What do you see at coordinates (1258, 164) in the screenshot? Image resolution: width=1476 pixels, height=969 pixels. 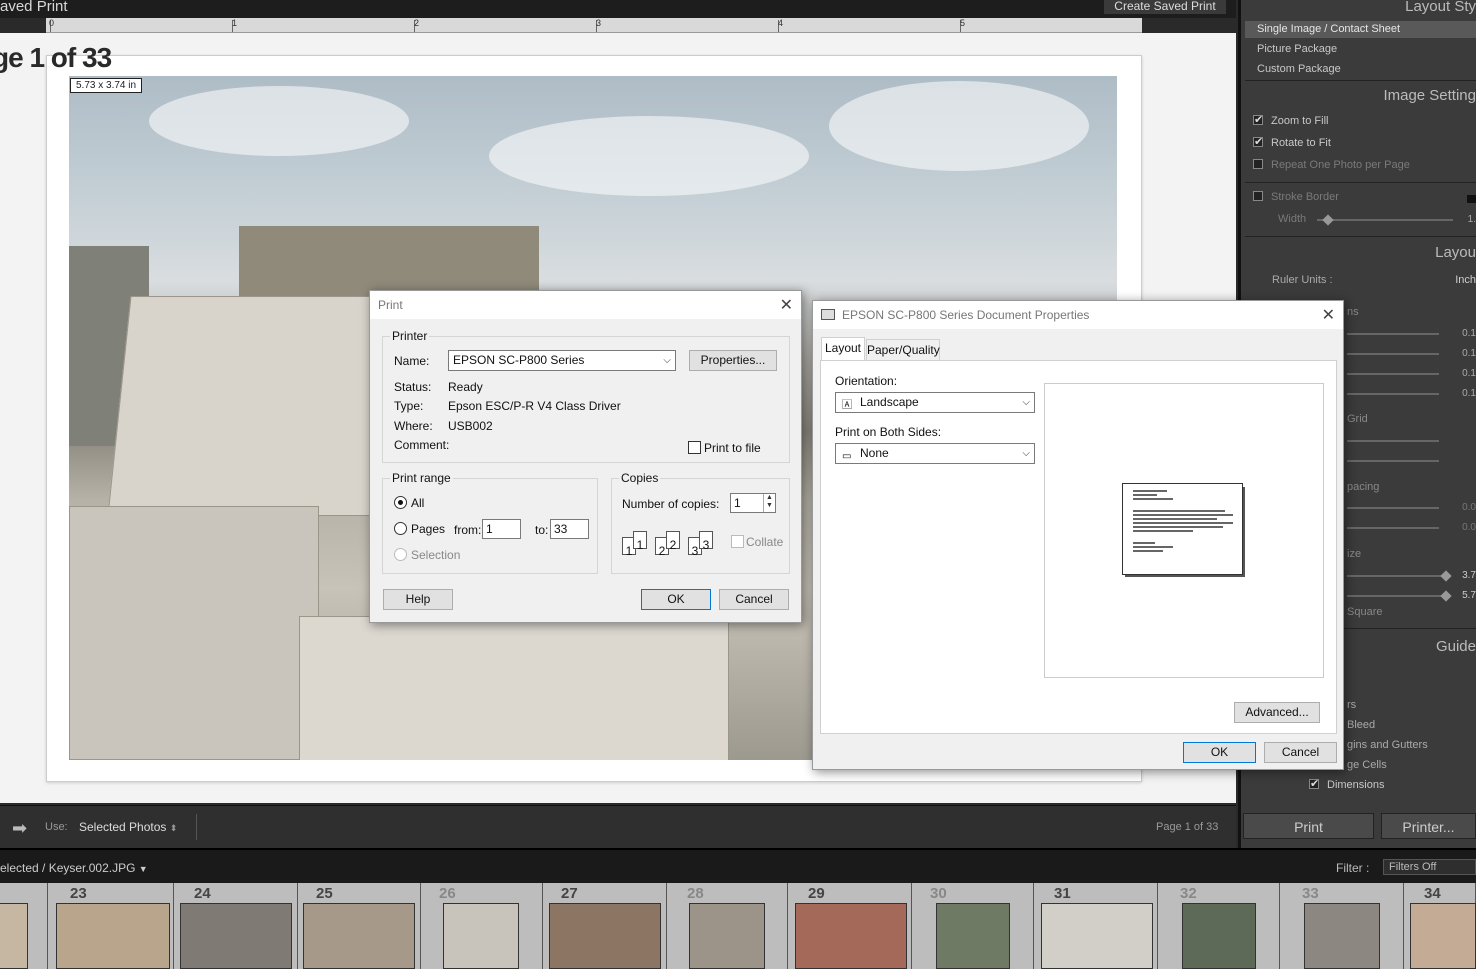 I see `repeat-one-checkbox` at bounding box center [1258, 164].